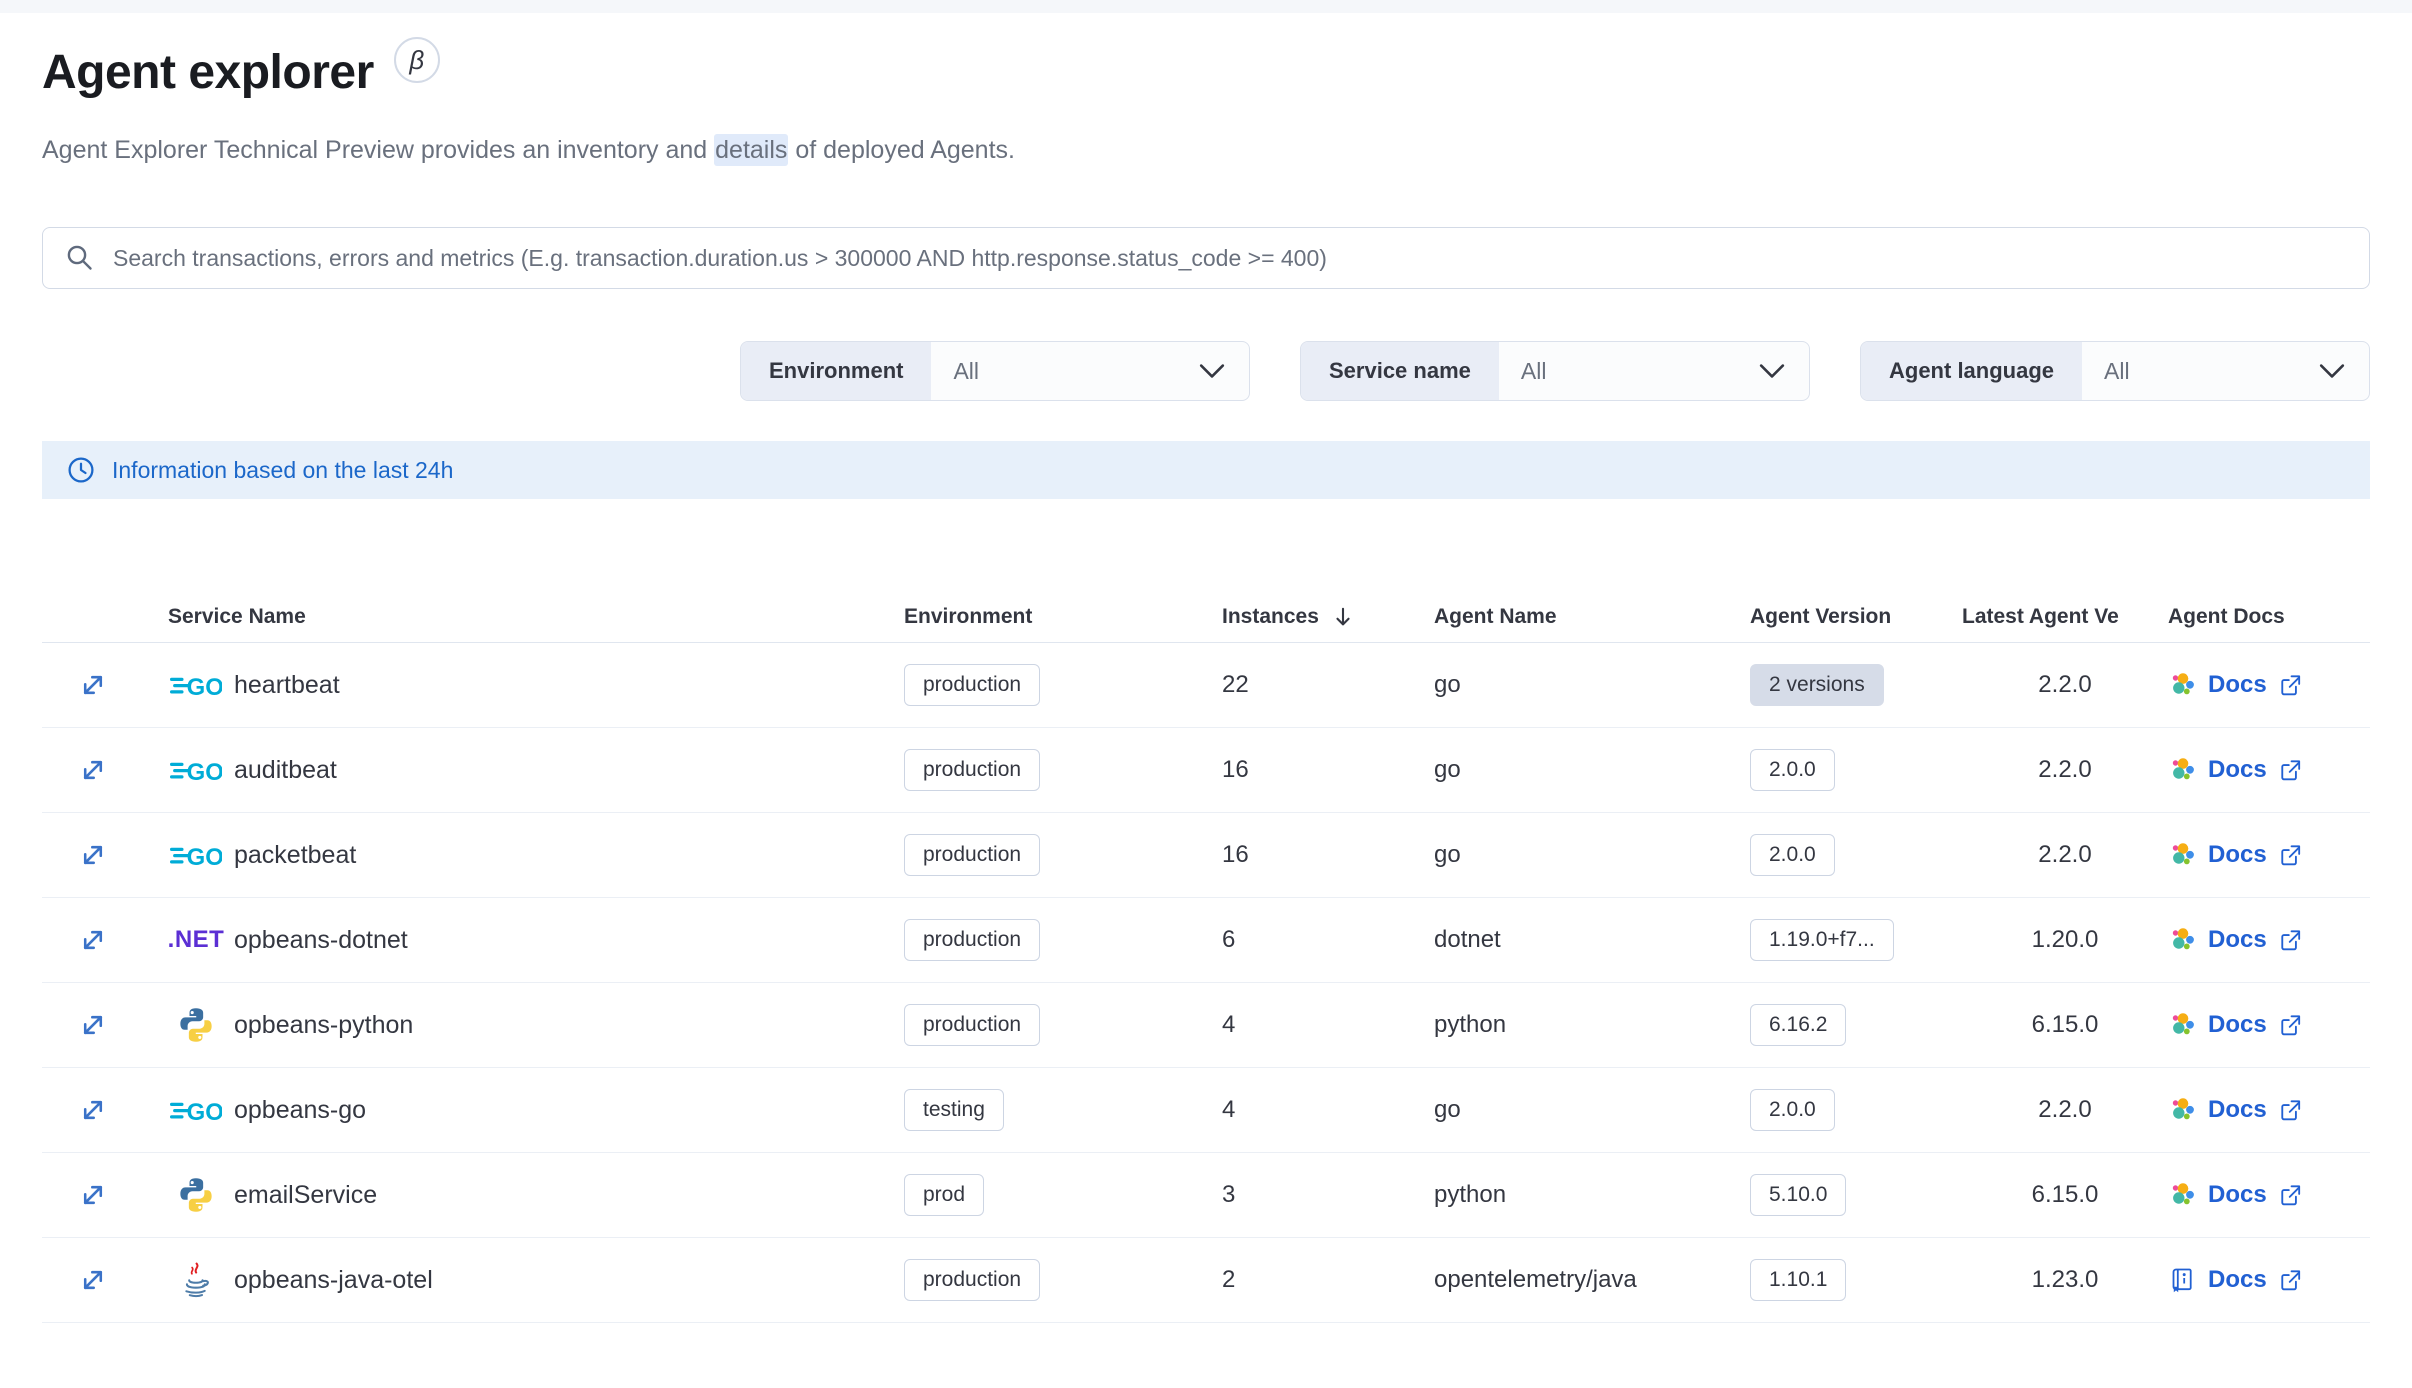  I want to click on header-agent-docs: Agent Docs, so click(2226, 616).